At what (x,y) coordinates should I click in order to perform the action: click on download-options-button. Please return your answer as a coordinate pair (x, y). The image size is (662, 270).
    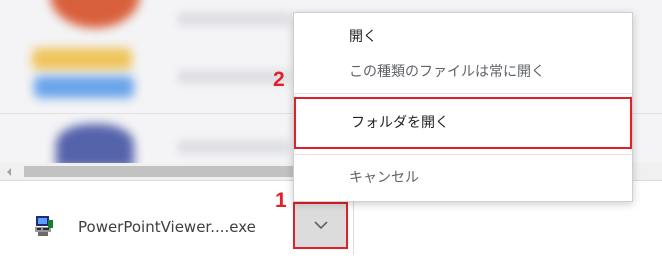
    Looking at the image, I should click on (320, 225).